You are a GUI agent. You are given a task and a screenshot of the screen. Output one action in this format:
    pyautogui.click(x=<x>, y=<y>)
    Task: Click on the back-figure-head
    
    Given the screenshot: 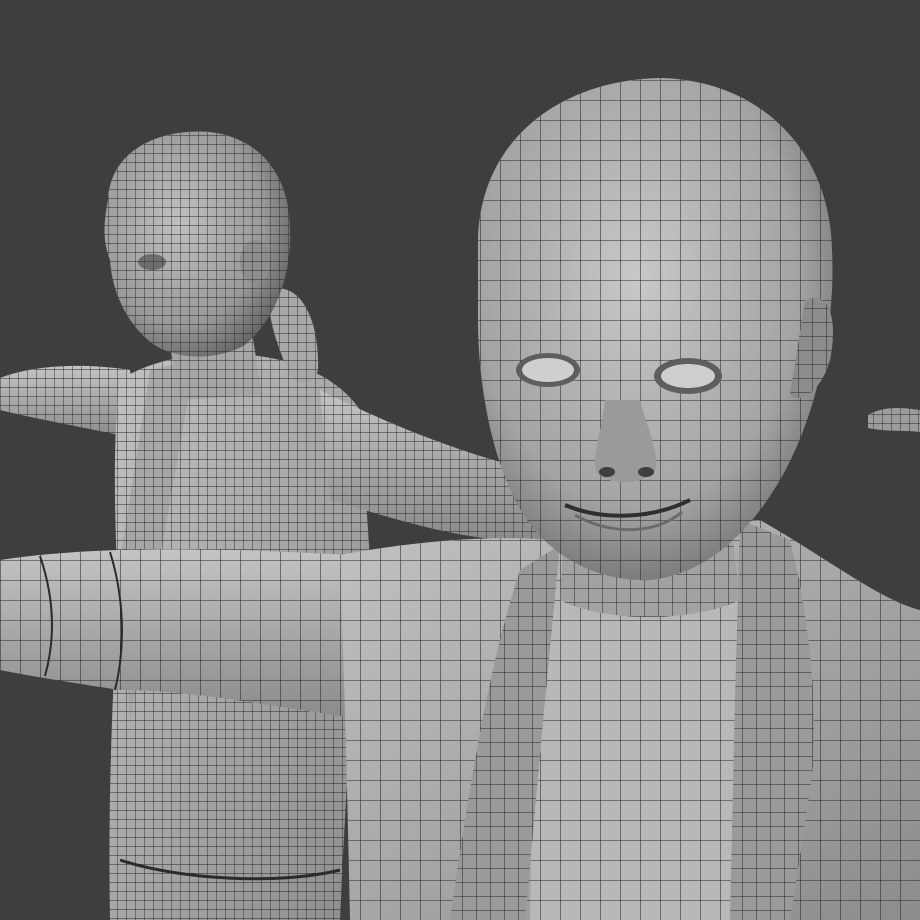 What is the action you would take?
    pyautogui.click(x=197, y=244)
    